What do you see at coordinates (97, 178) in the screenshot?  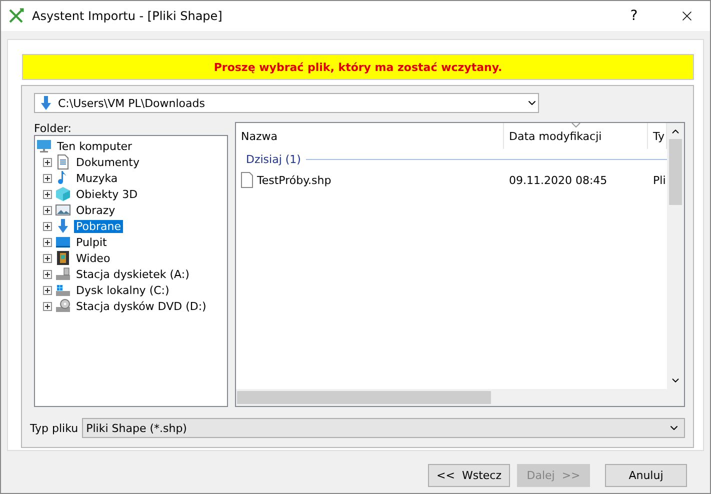 I see `folder-item: Muzyka` at bounding box center [97, 178].